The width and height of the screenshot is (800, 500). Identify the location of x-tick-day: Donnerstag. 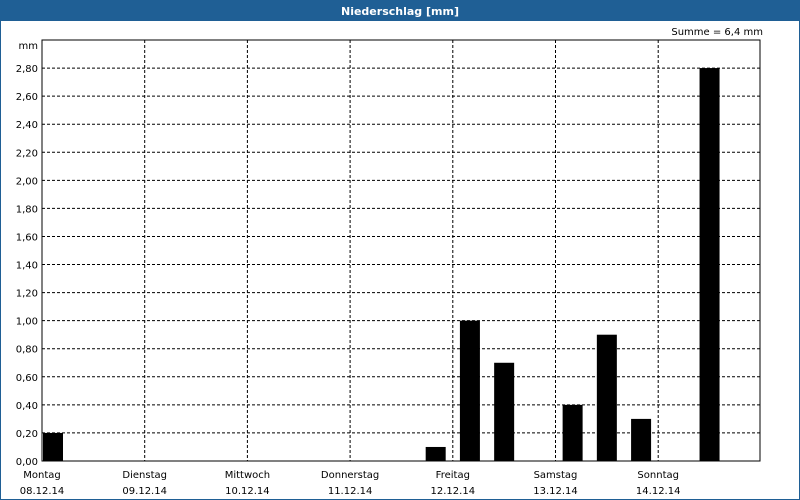
(350, 475).